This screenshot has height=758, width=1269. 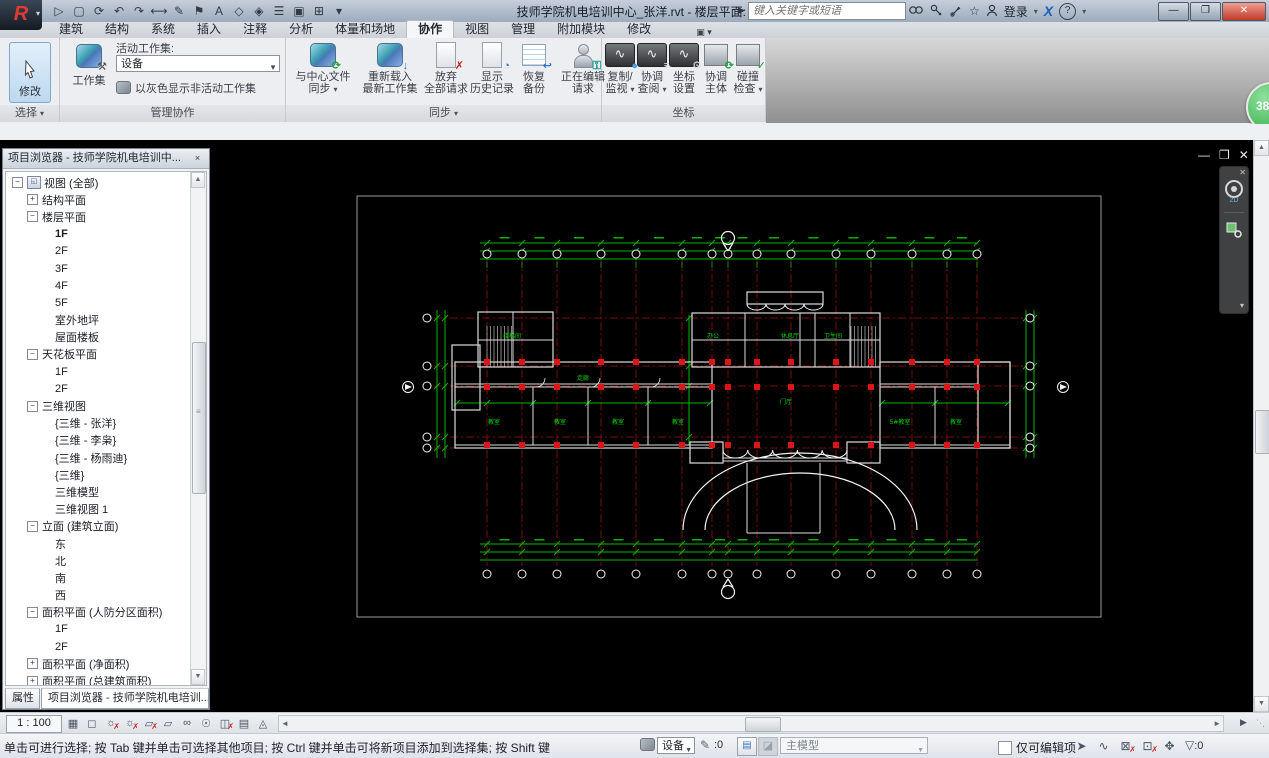 I want to click on restore-button: ❐, so click(x=1205, y=11).